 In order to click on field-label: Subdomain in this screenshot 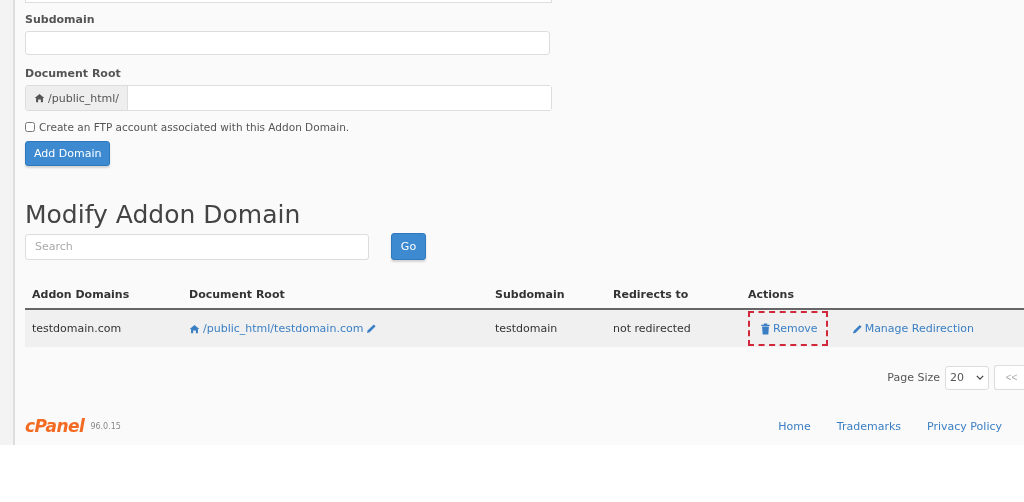, I will do `click(60, 19)`.